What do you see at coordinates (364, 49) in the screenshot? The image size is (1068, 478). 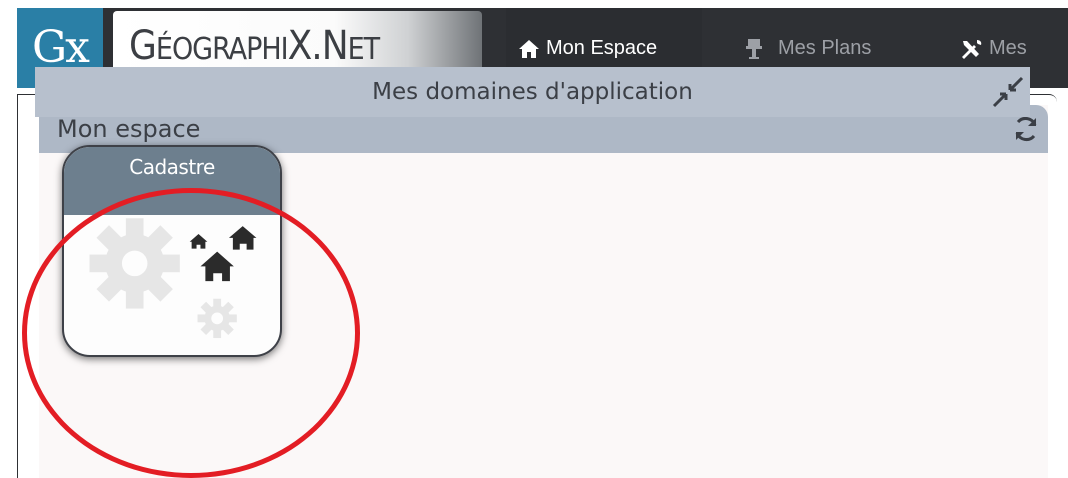 I see `brand-part-5: ET` at bounding box center [364, 49].